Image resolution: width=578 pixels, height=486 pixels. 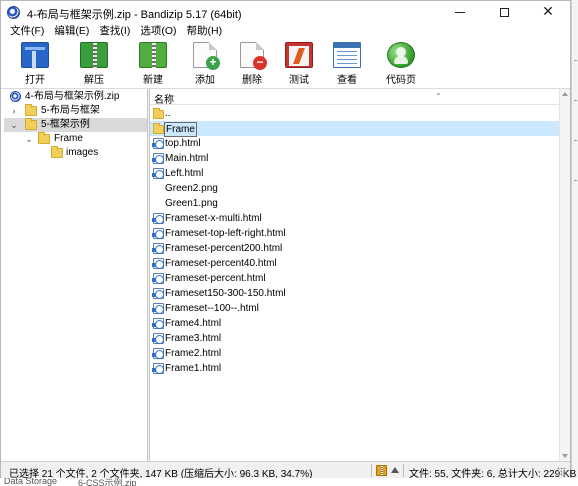 I want to click on add-label: 添加, so click(x=205, y=80).